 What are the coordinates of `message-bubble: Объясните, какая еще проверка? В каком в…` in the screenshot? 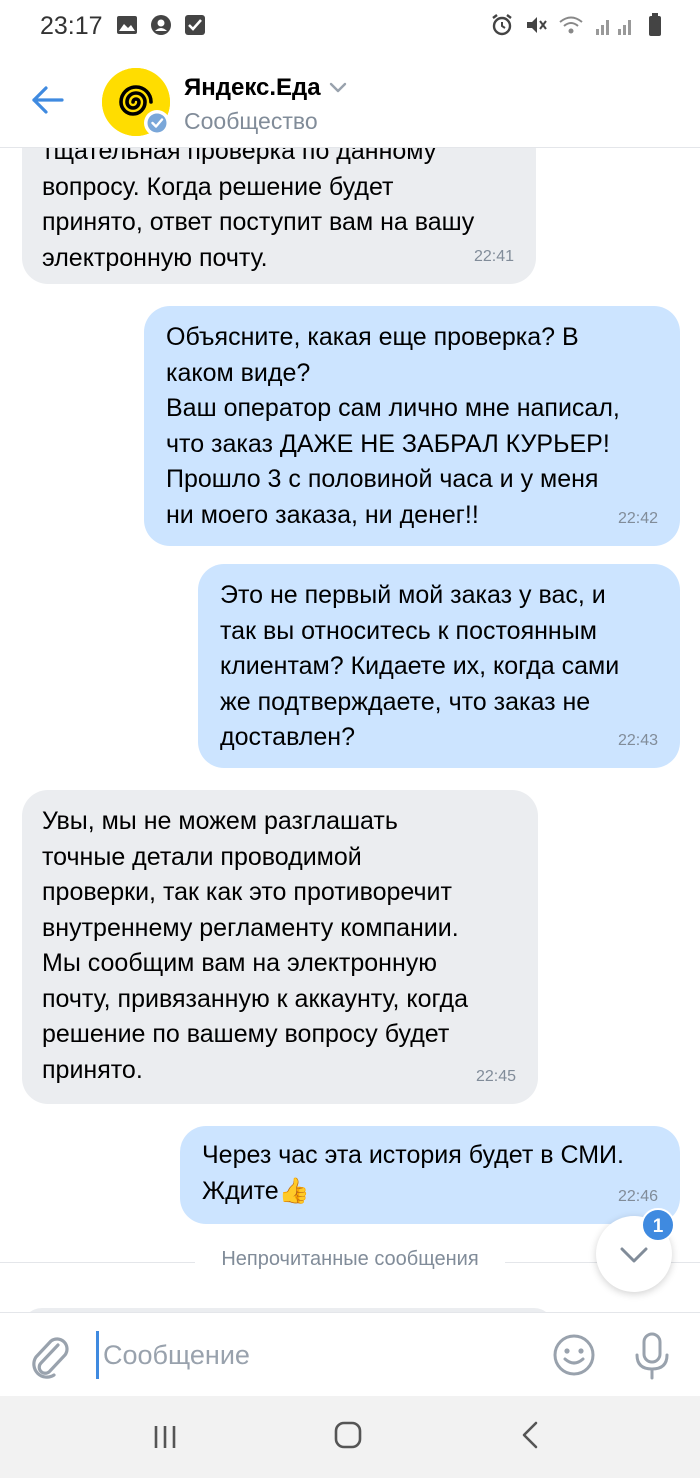 It's located at (412, 426).